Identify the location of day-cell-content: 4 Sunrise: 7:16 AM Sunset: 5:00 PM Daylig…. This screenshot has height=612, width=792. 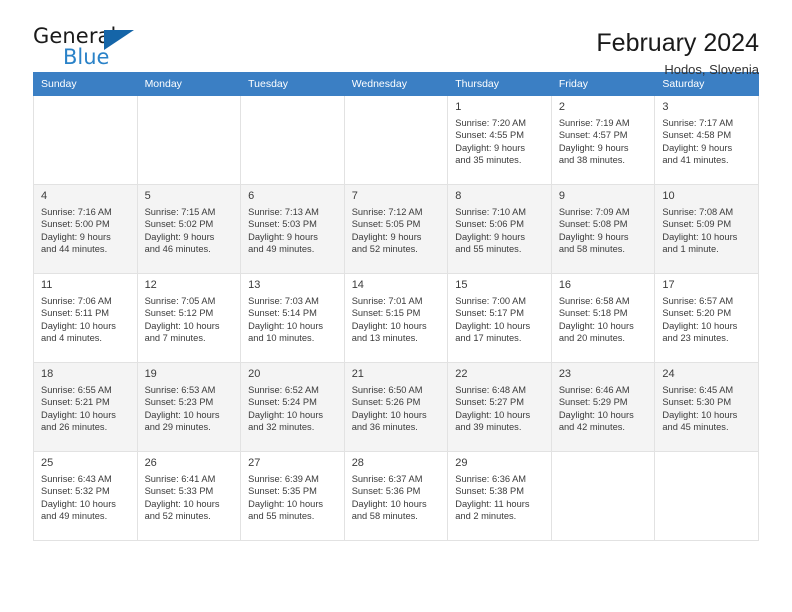
(85, 220).